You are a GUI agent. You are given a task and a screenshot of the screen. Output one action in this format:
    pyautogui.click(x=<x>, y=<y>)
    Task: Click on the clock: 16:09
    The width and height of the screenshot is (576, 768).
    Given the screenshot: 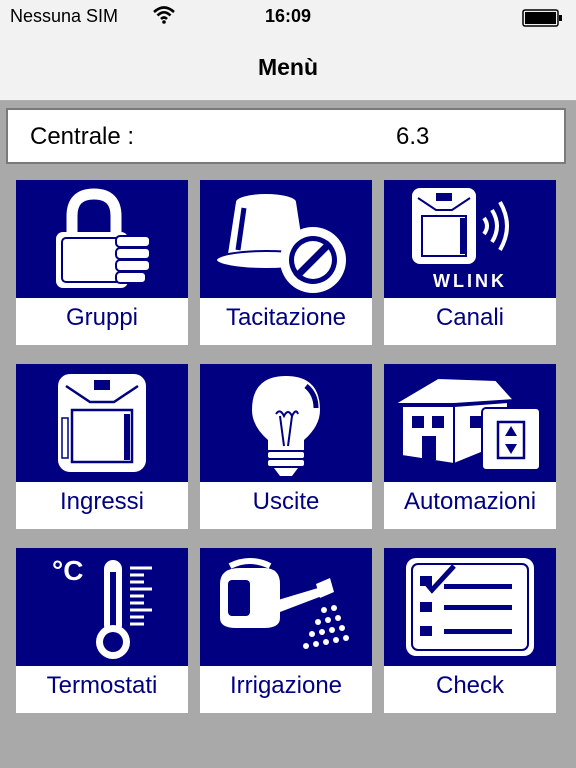 What is the action you would take?
    pyautogui.click(x=288, y=16)
    